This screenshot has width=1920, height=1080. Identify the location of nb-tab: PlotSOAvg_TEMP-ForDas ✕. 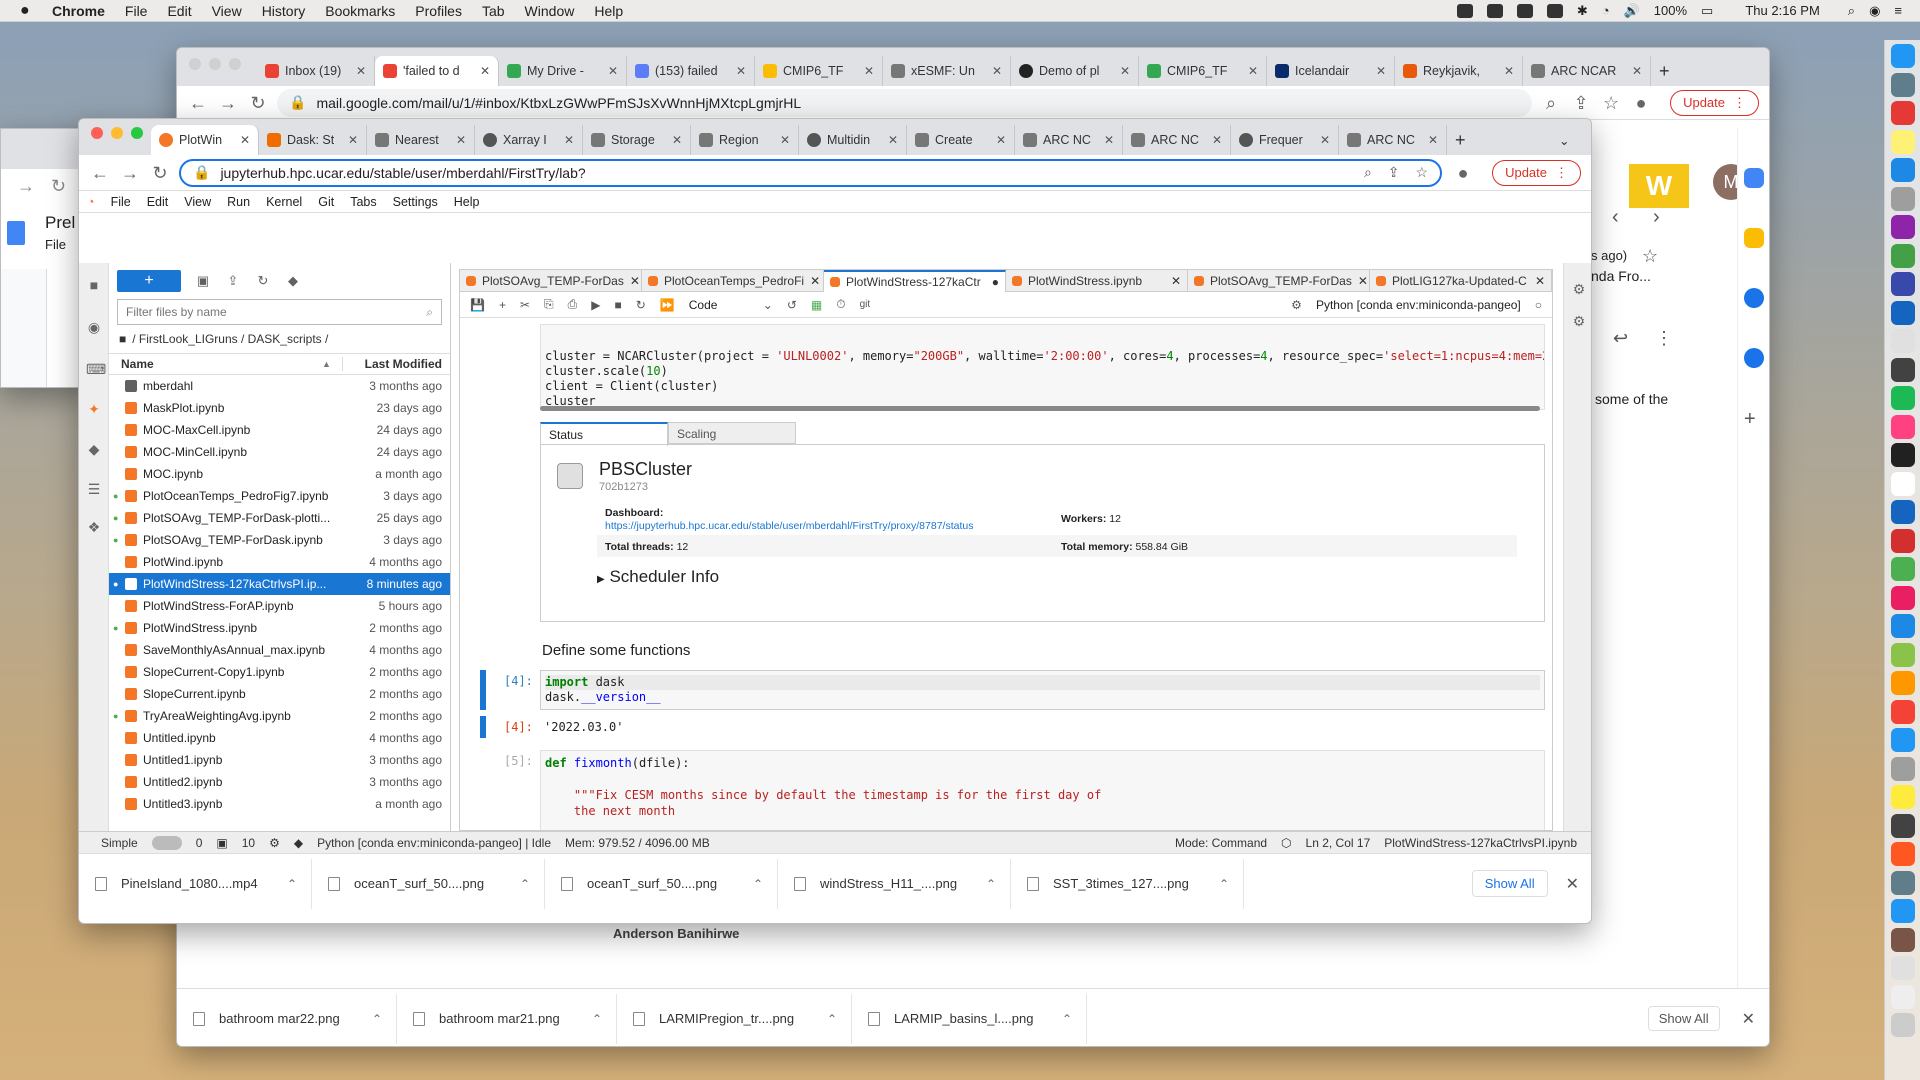
(1279, 281).